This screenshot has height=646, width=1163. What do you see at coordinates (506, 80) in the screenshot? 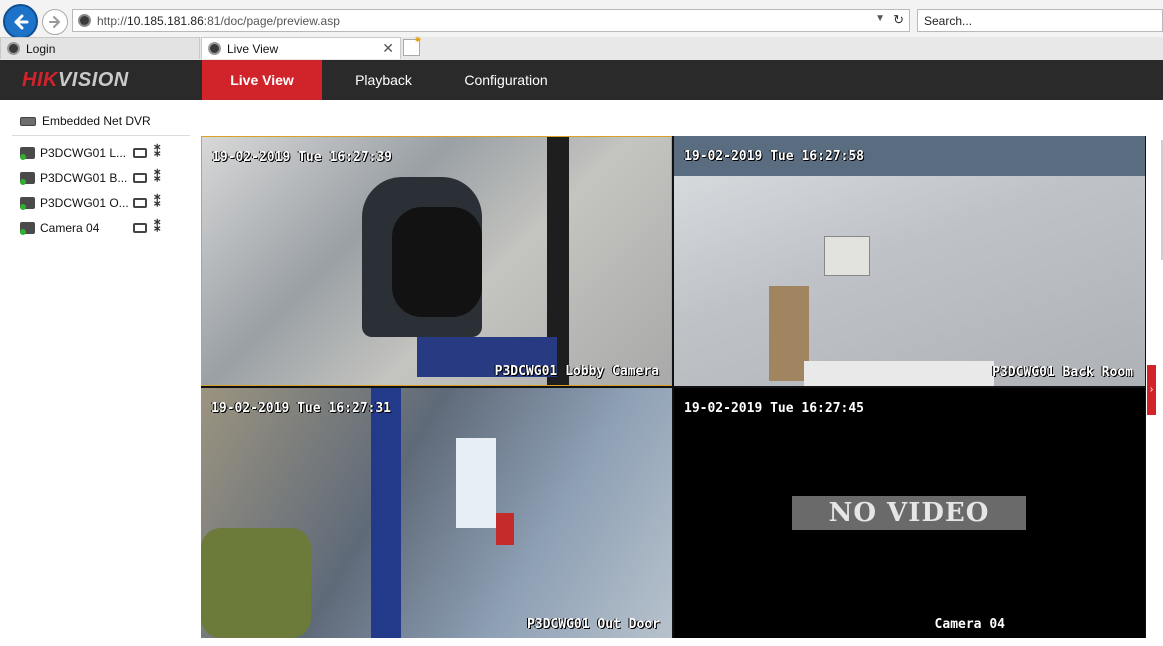
I see `nav-configuration: Configuration` at bounding box center [506, 80].